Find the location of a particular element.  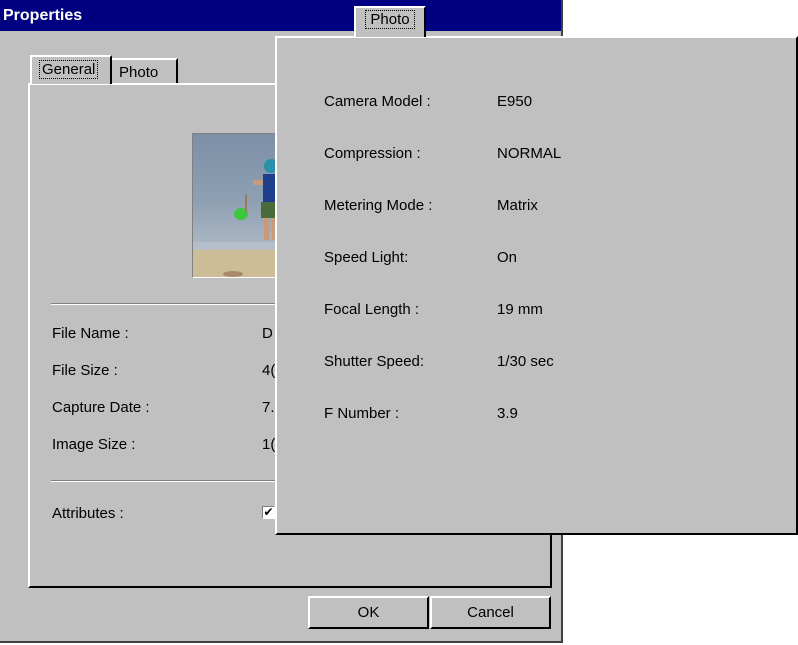

shutter-speed-label: Shutter Speed: is located at coordinates (374, 361).